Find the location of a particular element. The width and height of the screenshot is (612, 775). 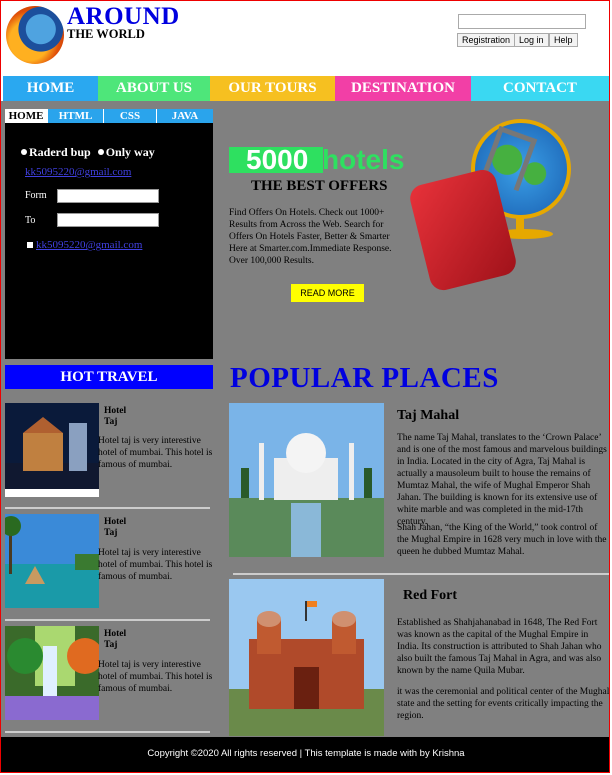

sidebar-tabs: HOME HTML CSS JAVA is located at coordinates (109, 116).